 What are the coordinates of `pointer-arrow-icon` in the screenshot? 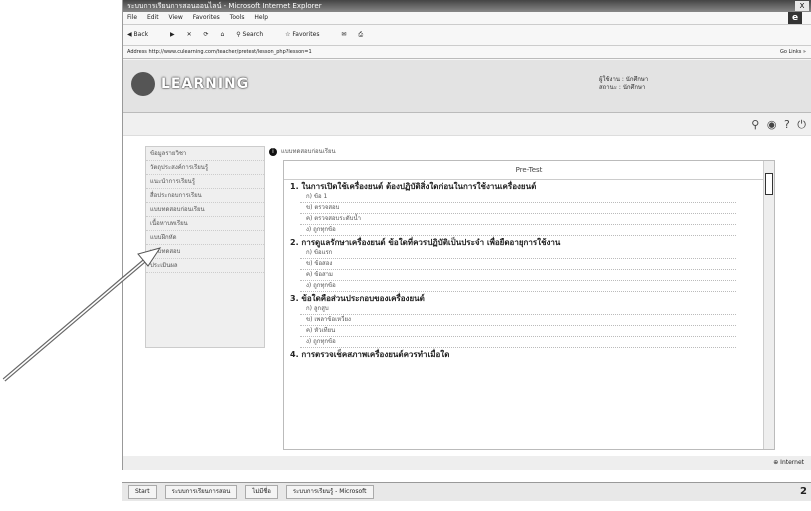 It's located at (82, 314).